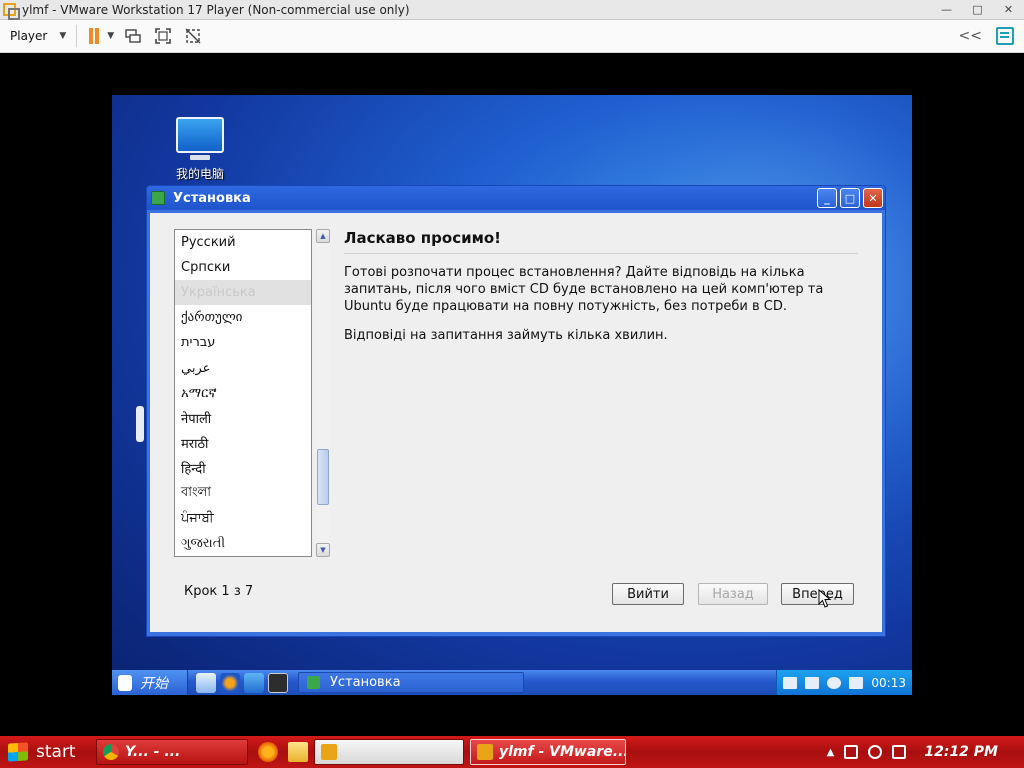  What do you see at coordinates (110, 36) in the screenshot?
I see `power-menu-chevron-icon: ▼` at bounding box center [110, 36].